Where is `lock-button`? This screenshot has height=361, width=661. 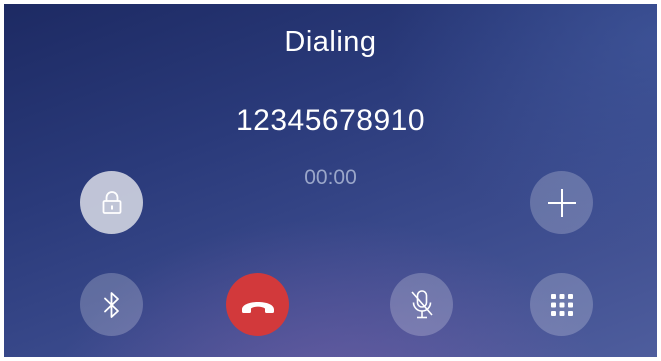 lock-button is located at coordinates (111, 202).